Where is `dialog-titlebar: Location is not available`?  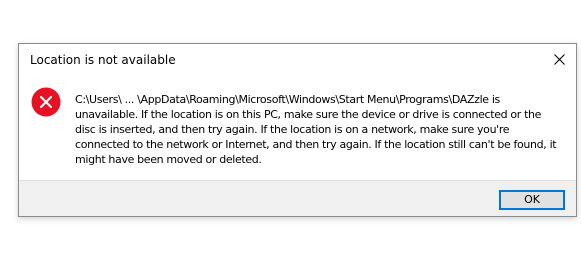 dialog-titlebar: Location is not available is located at coordinates (297, 60).